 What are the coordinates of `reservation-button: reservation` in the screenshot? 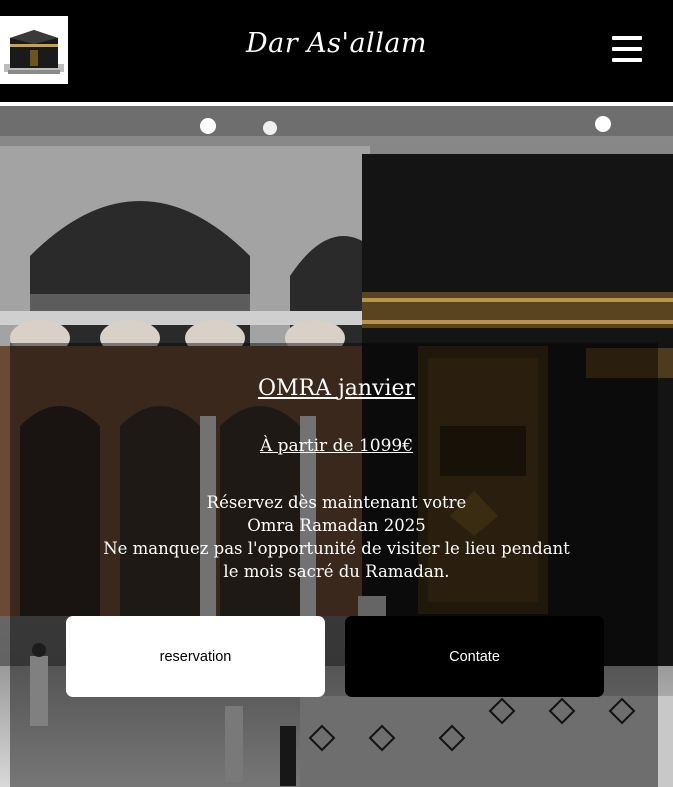 It's located at (195, 656).